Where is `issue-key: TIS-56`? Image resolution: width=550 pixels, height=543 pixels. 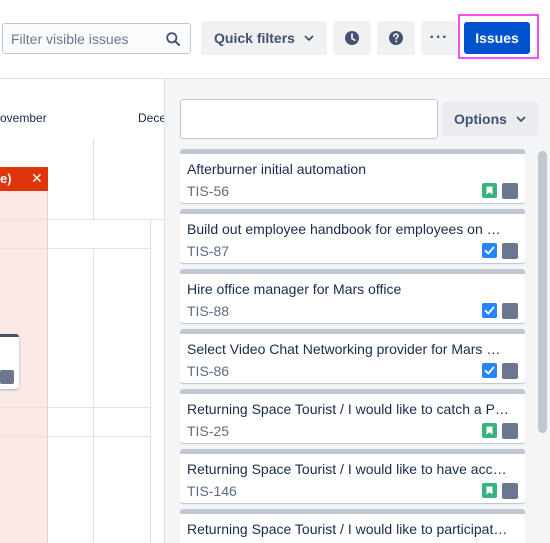 issue-key: TIS-56 is located at coordinates (208, 191).